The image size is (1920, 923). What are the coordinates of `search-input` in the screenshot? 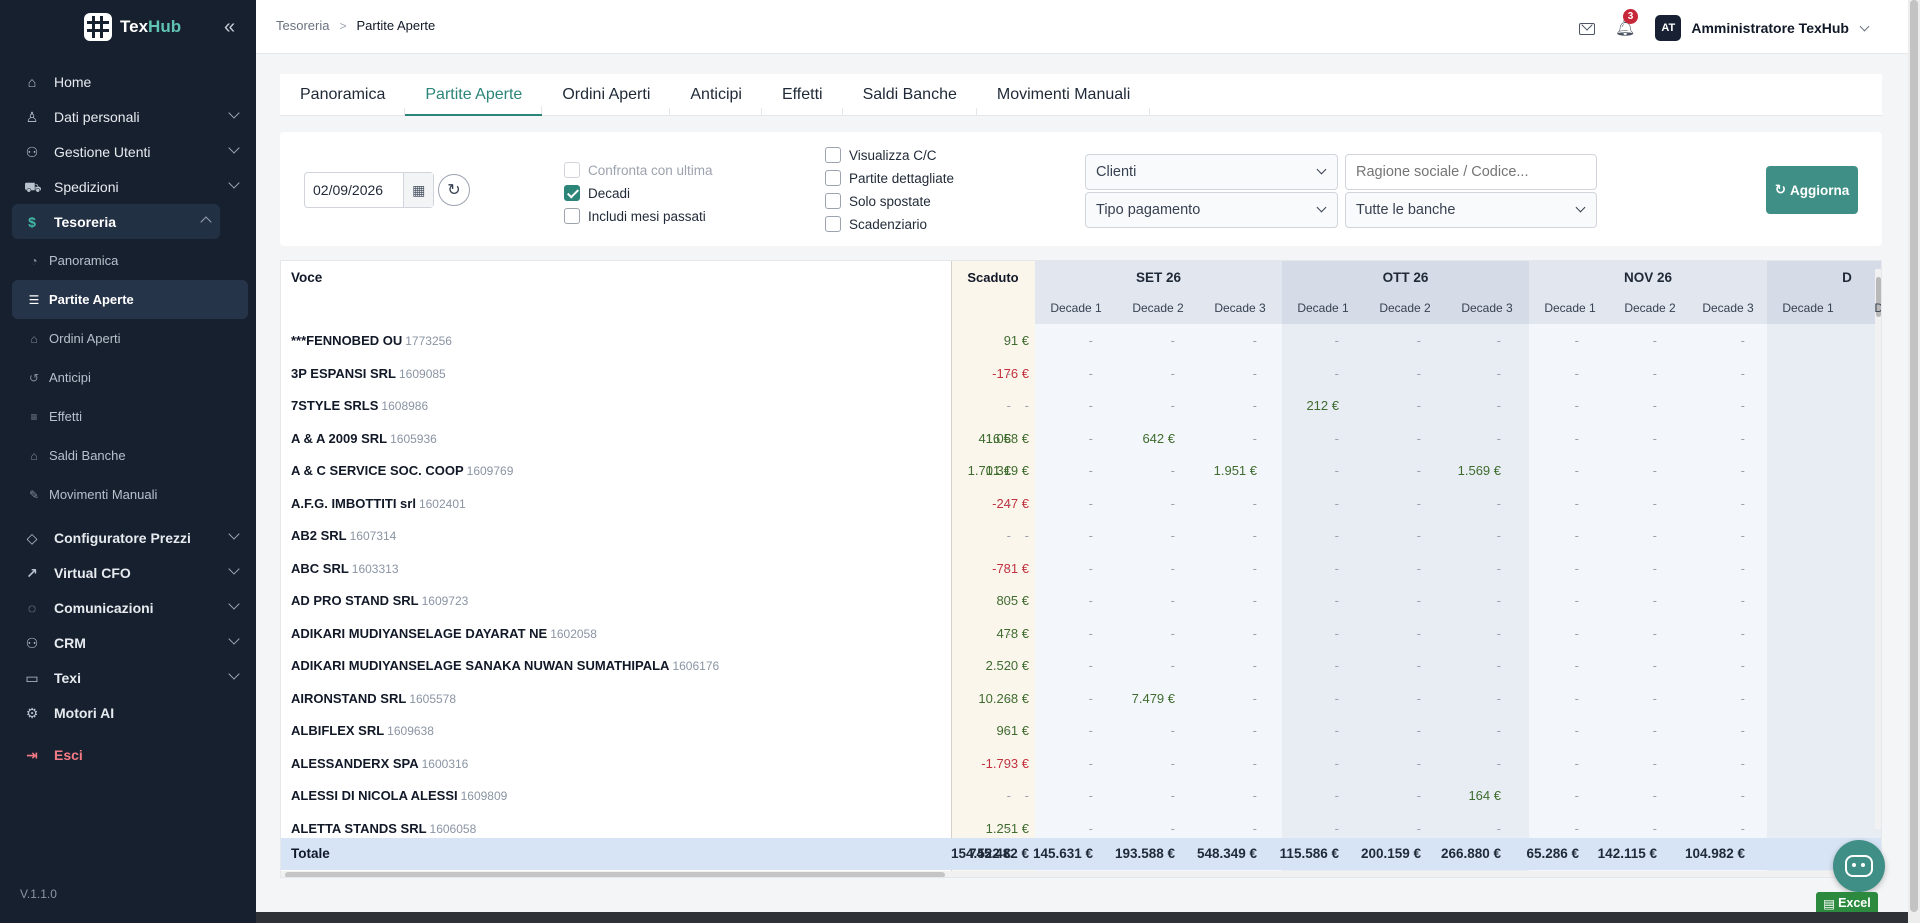 It's located at (1471, 172).